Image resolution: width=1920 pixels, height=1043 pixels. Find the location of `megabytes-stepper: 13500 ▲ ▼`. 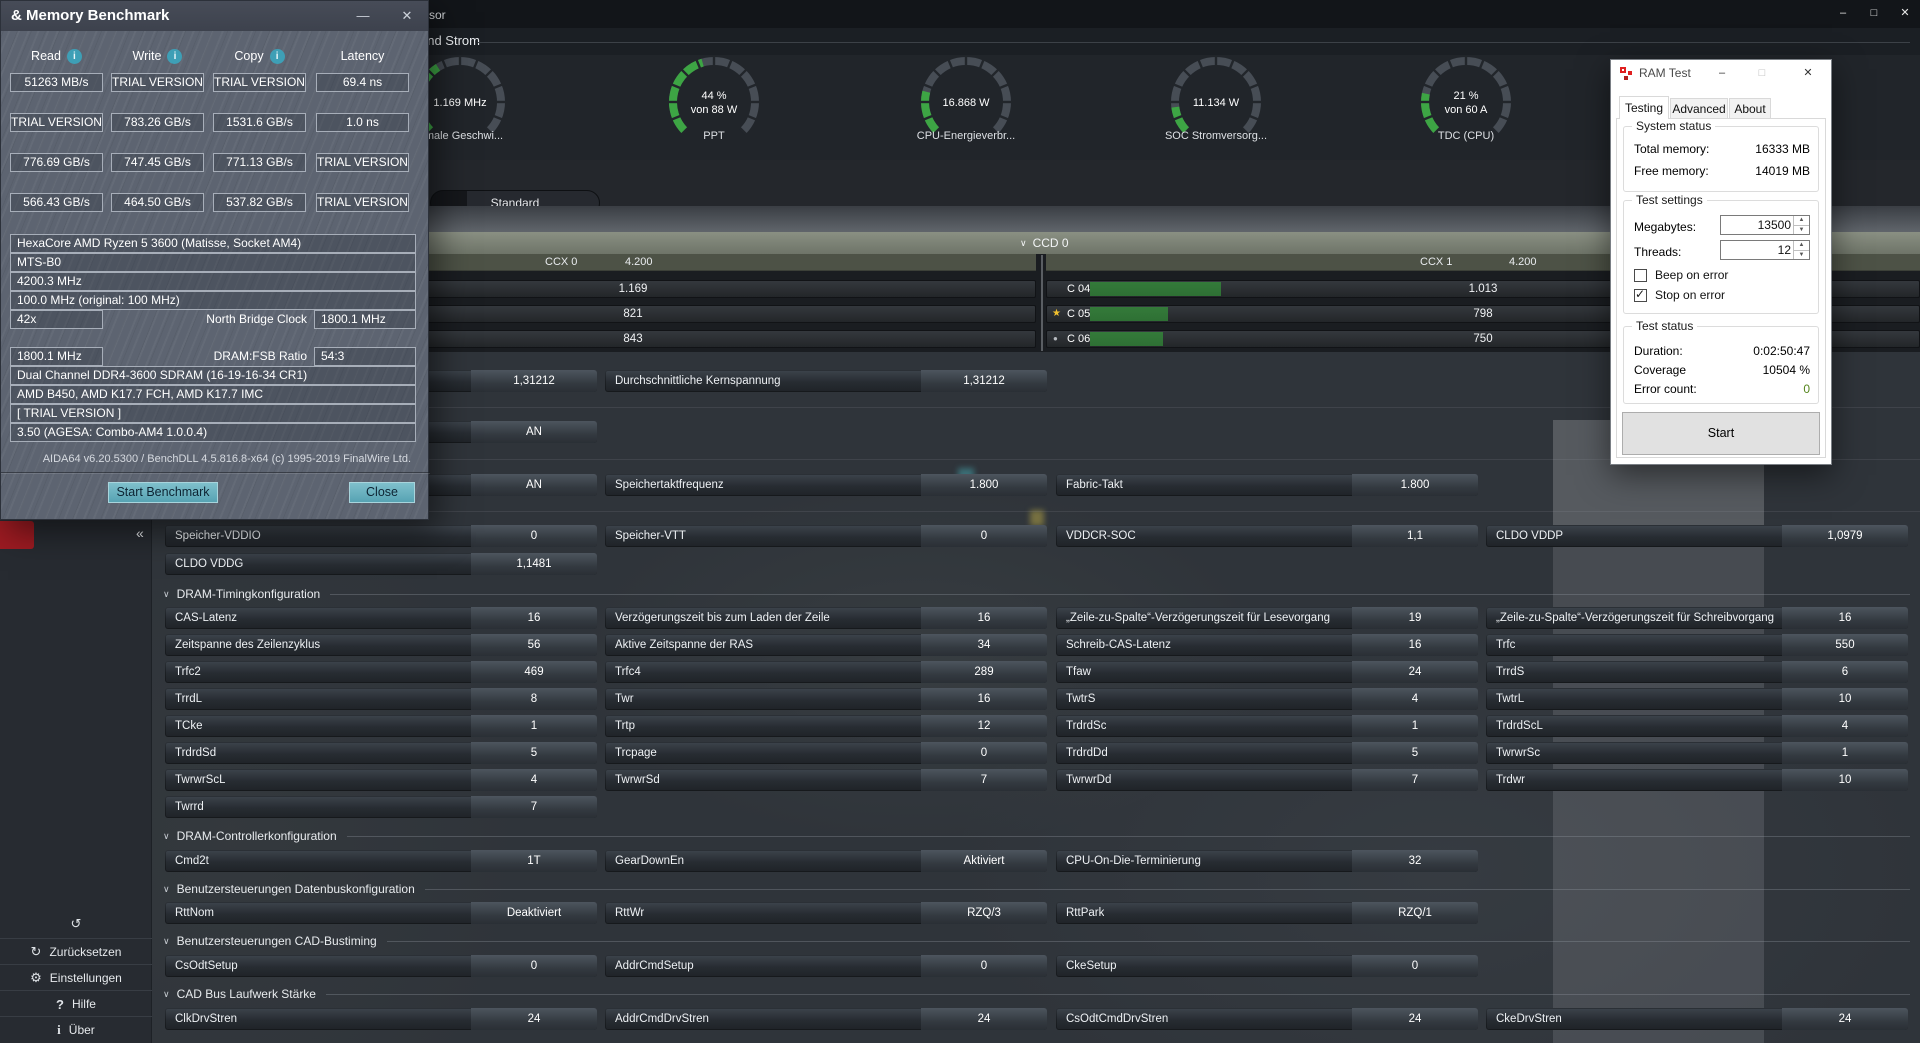

megabytes-stepper: 13500 ▲ ▼ is located at coordinates (1765, 225).